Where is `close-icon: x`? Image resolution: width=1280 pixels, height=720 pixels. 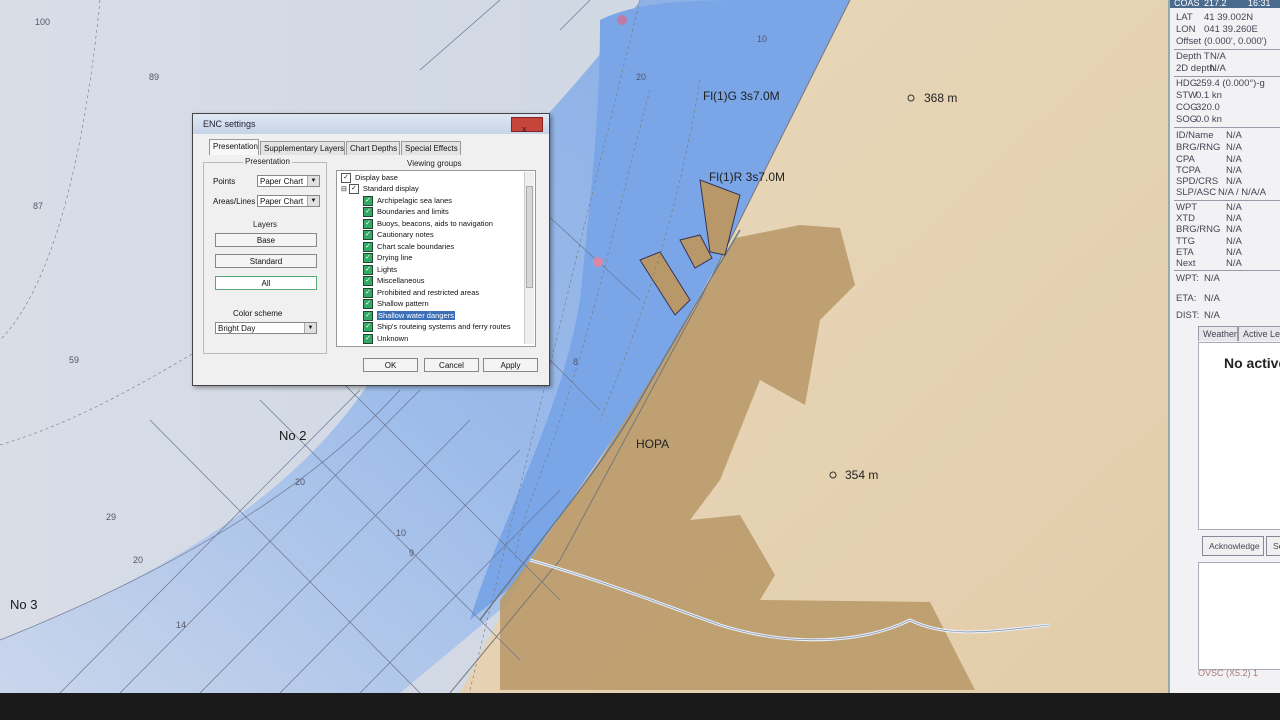 close-icon: x is located at coordinates (524, 129).